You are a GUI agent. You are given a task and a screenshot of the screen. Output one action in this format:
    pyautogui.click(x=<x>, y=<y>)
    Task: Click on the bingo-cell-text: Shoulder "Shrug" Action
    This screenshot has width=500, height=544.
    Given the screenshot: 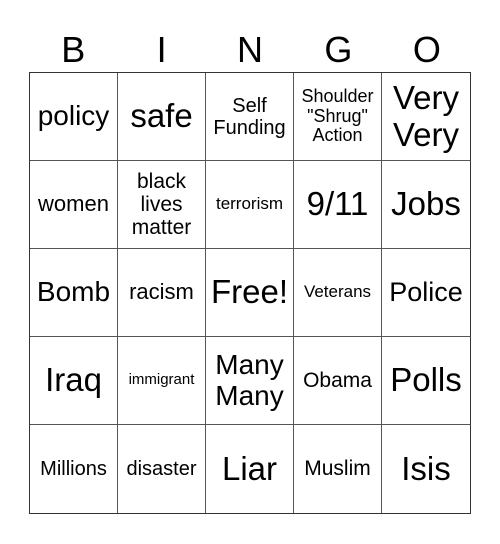 What is the action you would take?
    pyautogui.click(x=337, y=115)
    